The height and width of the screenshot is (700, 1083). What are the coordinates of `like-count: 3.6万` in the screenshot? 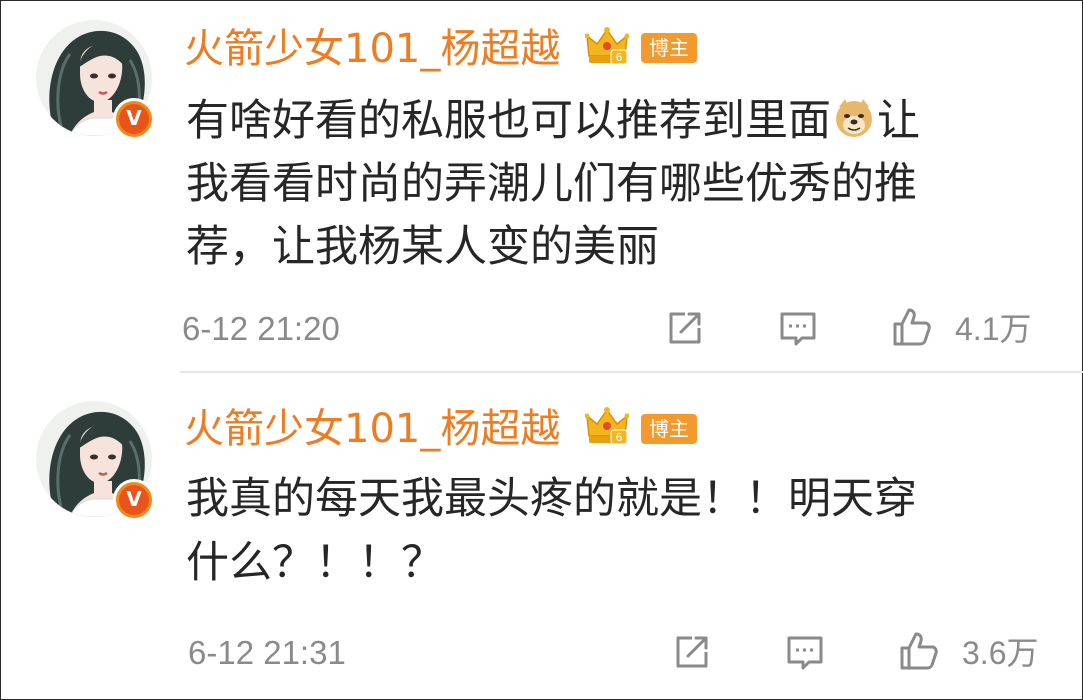 It's located at (1000, 653).